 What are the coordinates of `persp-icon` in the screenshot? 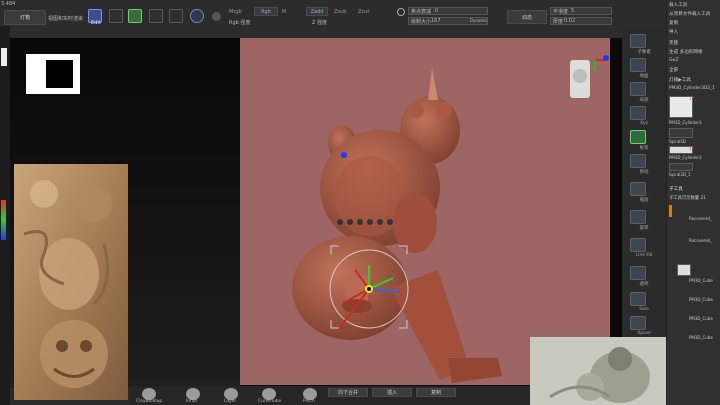 It's located at (638, 41).